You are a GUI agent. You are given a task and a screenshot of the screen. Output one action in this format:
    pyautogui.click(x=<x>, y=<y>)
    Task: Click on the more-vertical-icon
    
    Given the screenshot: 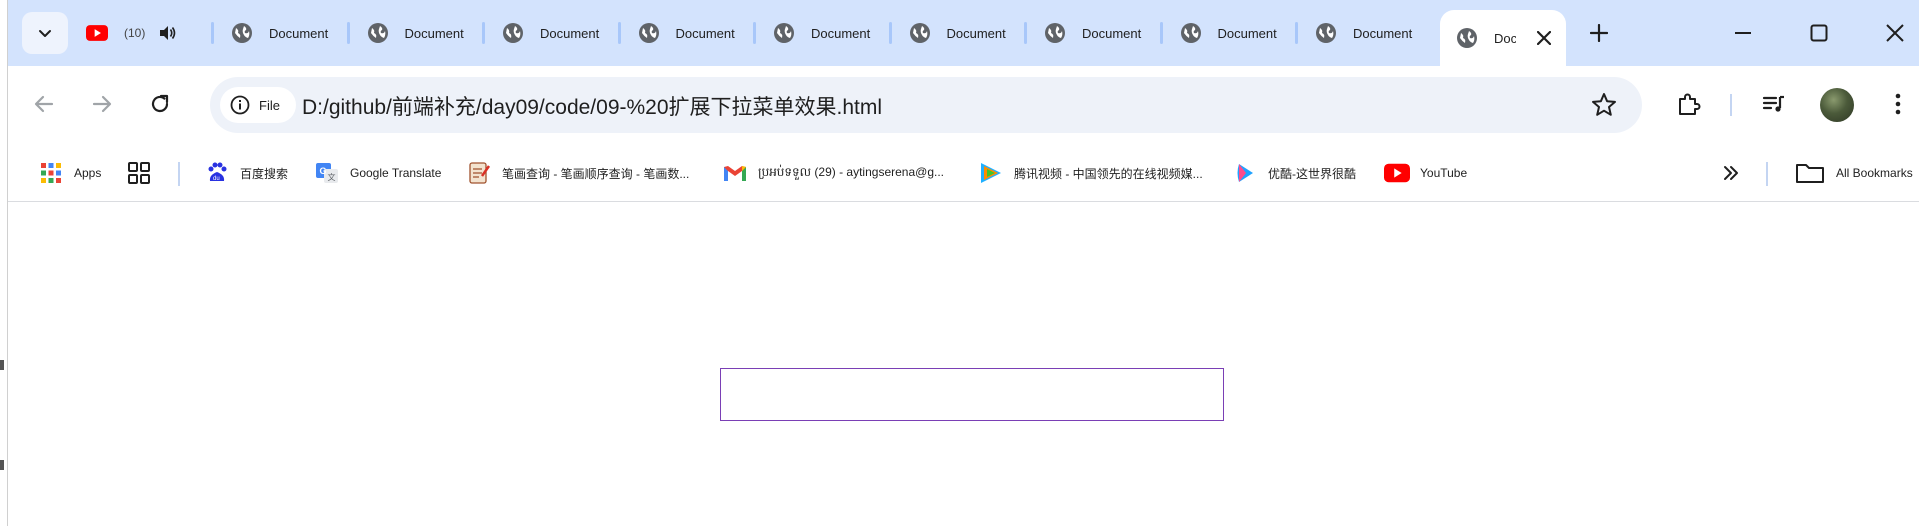 What is the action you would take?
    pyautogui.click(x=1898, y=104)
    